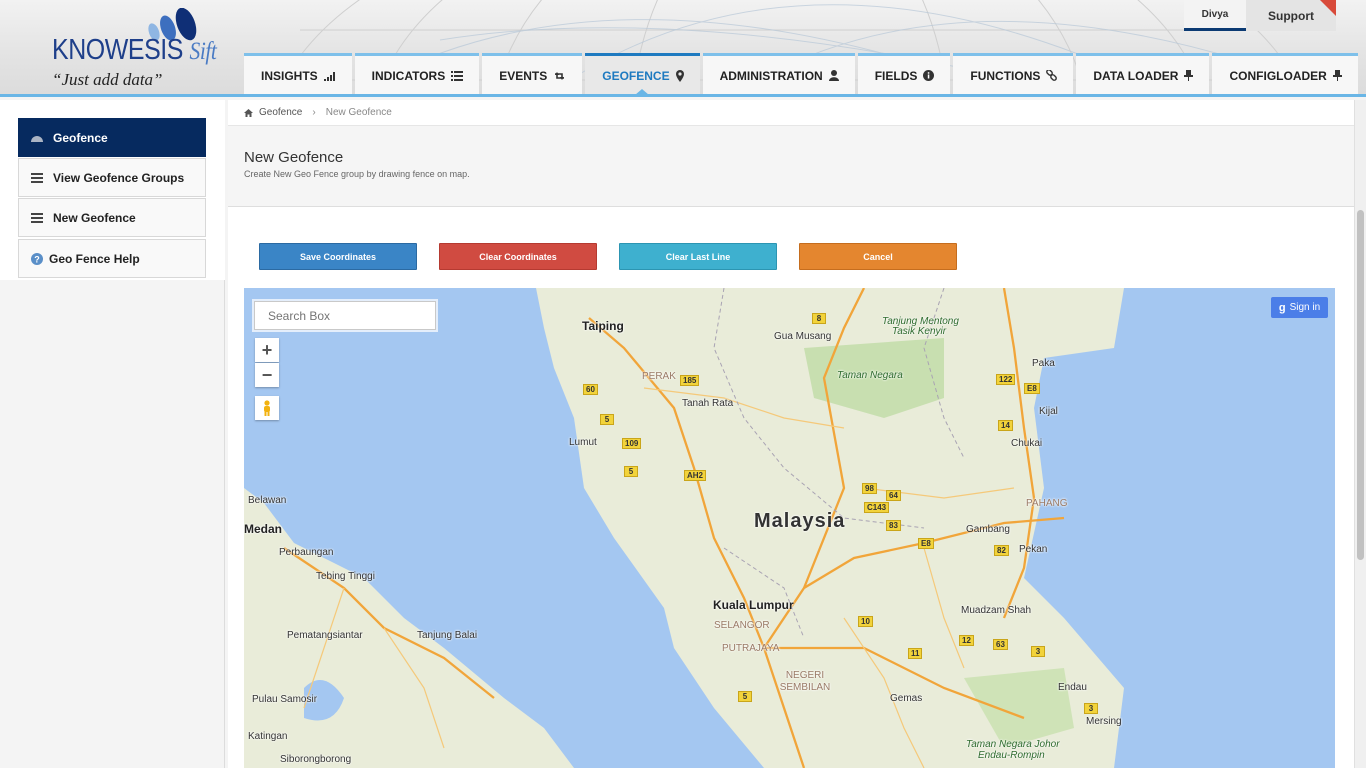 The width and height of the screenshot is (1366, 768). What do you see at coordinates (316, 759) in the screenshot?
I see `map-label: Siborongborong` at bounding box center [316, 759].